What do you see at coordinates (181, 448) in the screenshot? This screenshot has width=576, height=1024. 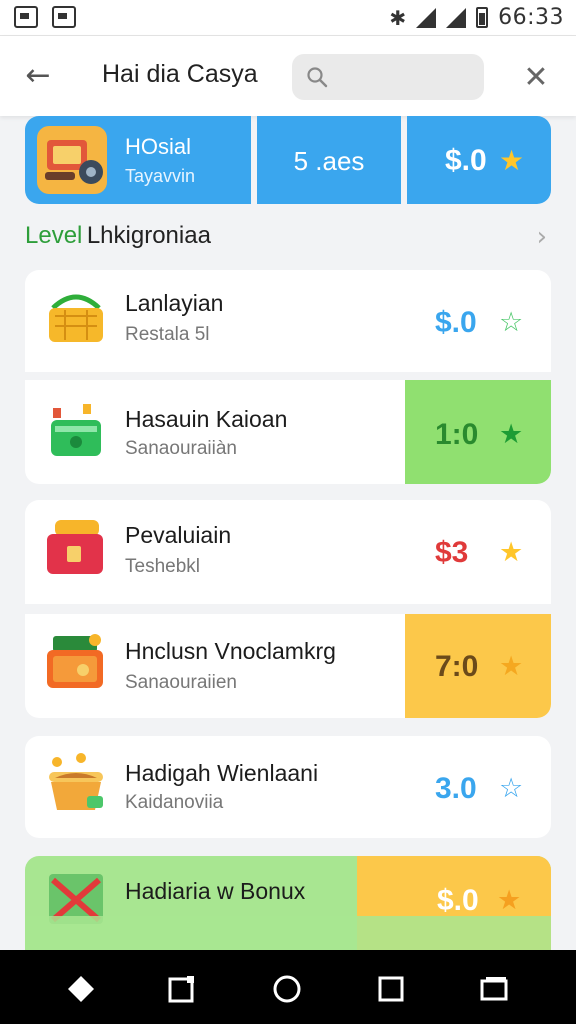 I see `item-subtitle: Sanaouraiiàn` at bounding box center [181, 448].